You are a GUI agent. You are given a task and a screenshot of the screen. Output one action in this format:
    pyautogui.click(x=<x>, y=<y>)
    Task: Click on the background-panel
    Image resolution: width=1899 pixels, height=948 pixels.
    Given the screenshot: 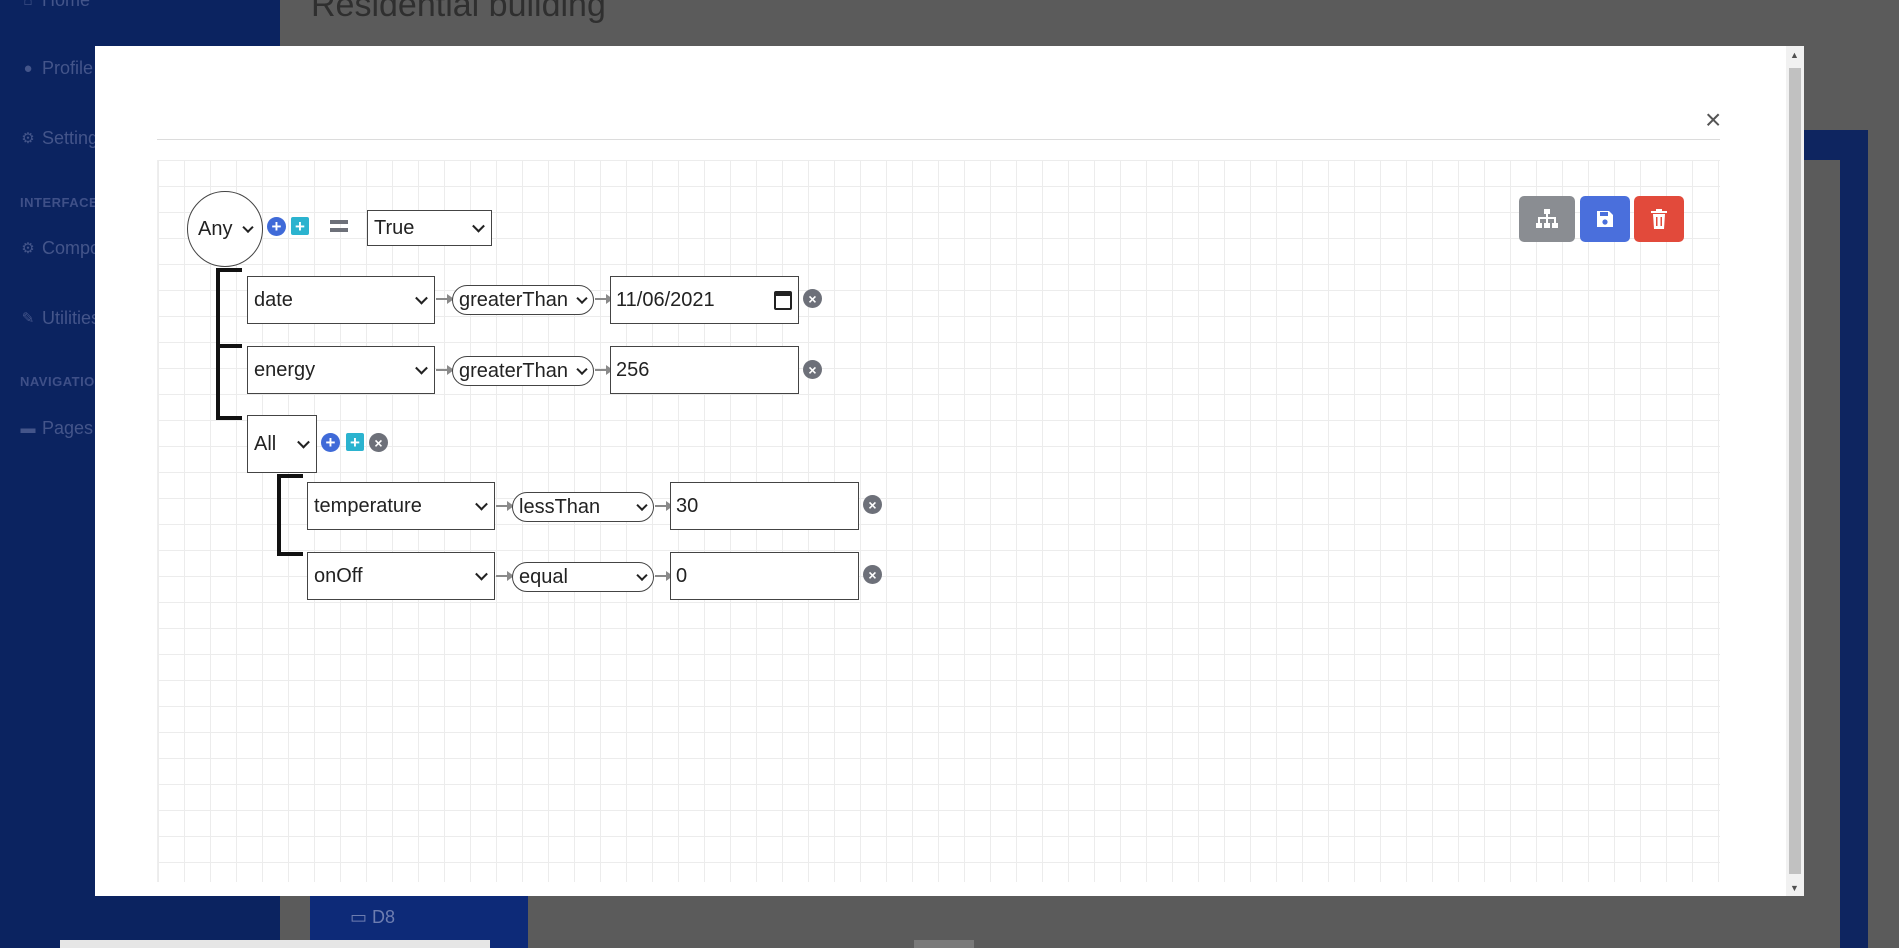 What is the action you would take?
    pyautogui.click(x=1834, y=539)
    